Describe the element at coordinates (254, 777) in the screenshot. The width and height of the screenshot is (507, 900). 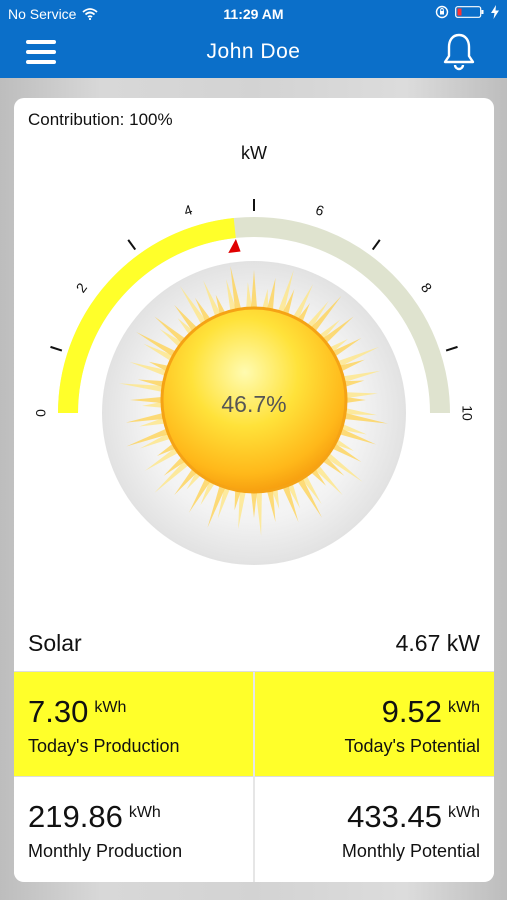
I see `divider` at that location.